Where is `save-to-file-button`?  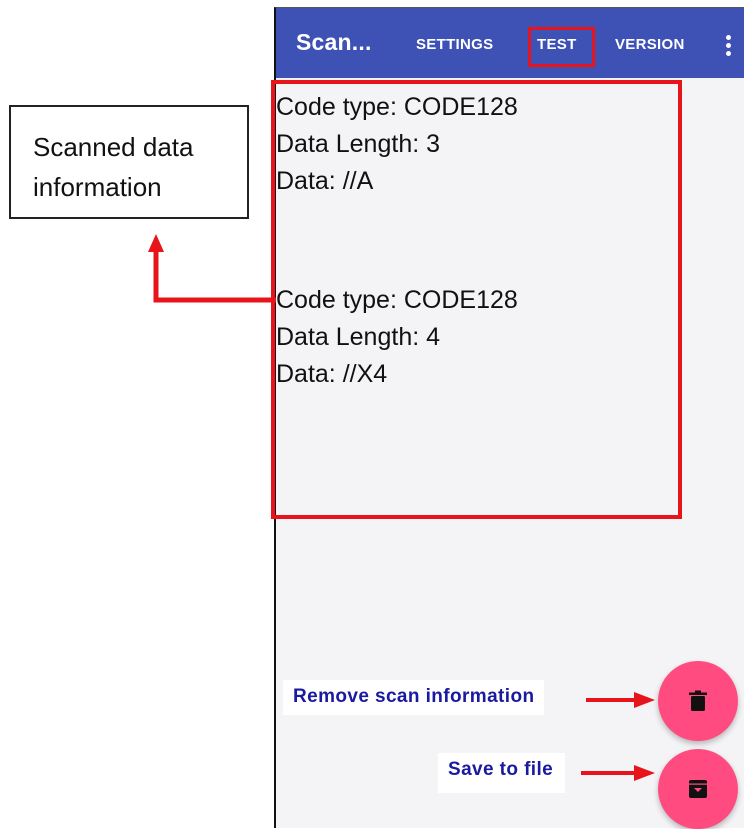
save-to-file-button is located at coordinates (698, 789).